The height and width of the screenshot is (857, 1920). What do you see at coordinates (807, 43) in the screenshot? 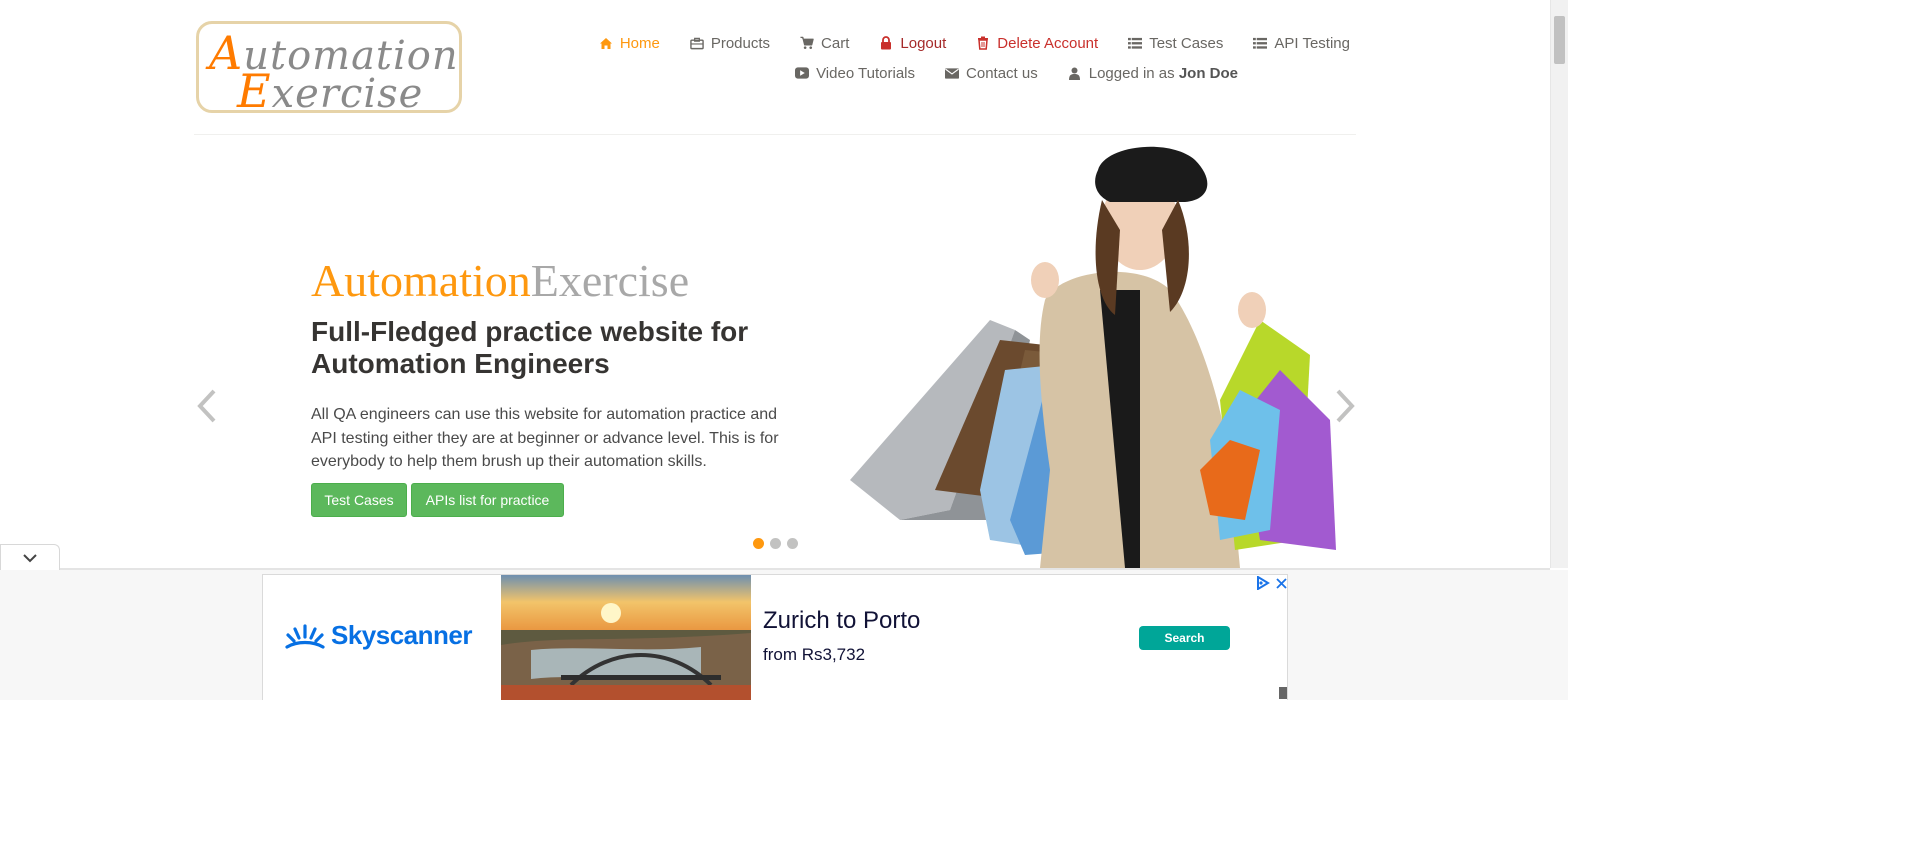
I see `cart-icon` at bounding box center [807, 43].